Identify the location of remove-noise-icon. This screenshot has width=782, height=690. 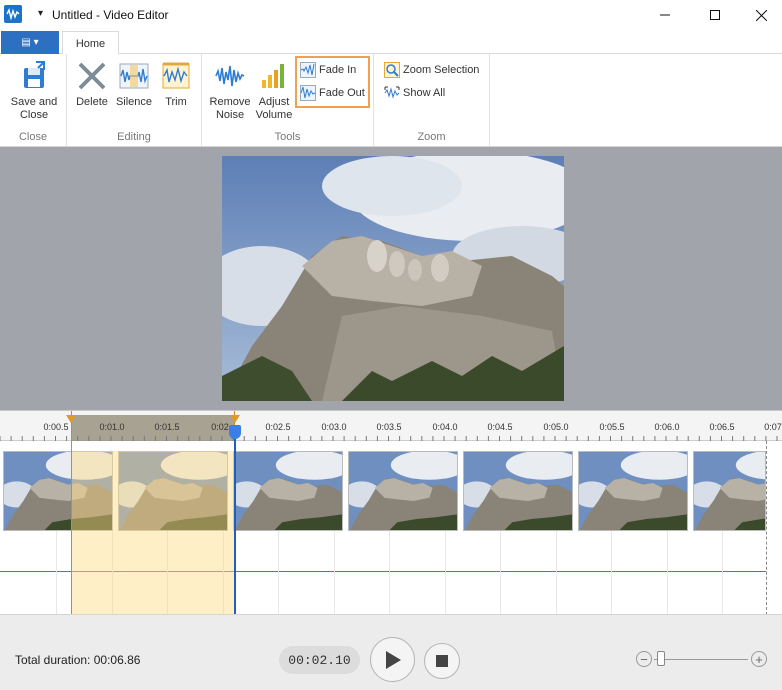
(230, 76).